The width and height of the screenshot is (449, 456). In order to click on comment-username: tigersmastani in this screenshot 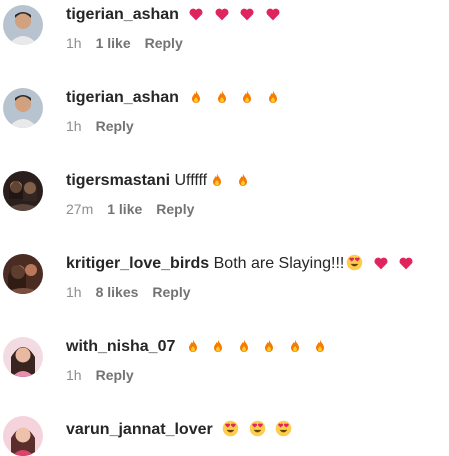, I will do `click(118, 180)`.